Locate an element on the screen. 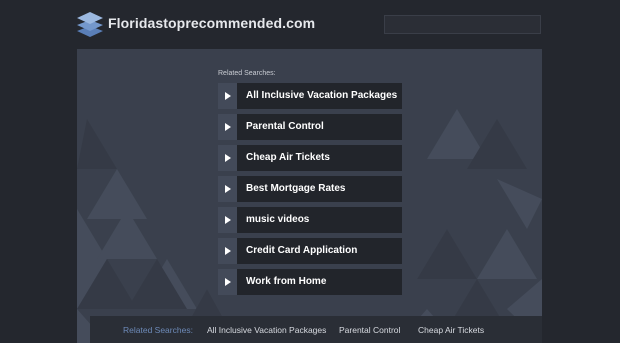 The height and width of the screenshot is (343, 620). related-link: All Inclusive Vacation Packages is located at coordinates (310, 96).